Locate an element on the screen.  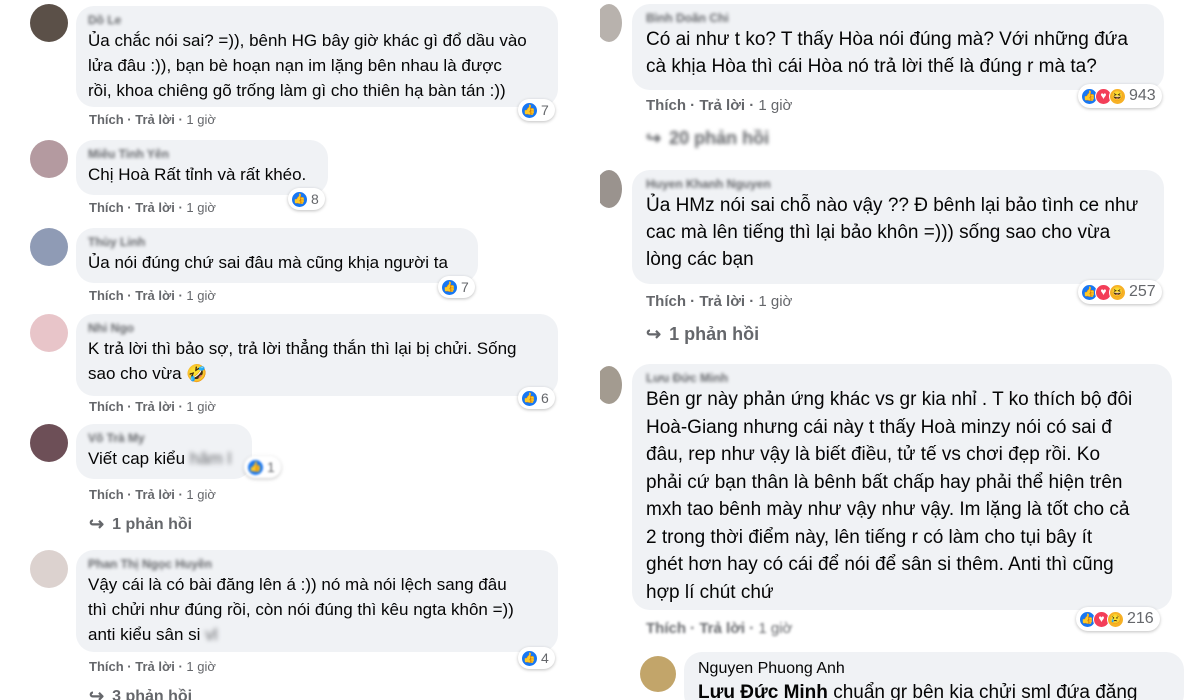
commenter-name: Dồ Le is located at coordinates (317, 20).